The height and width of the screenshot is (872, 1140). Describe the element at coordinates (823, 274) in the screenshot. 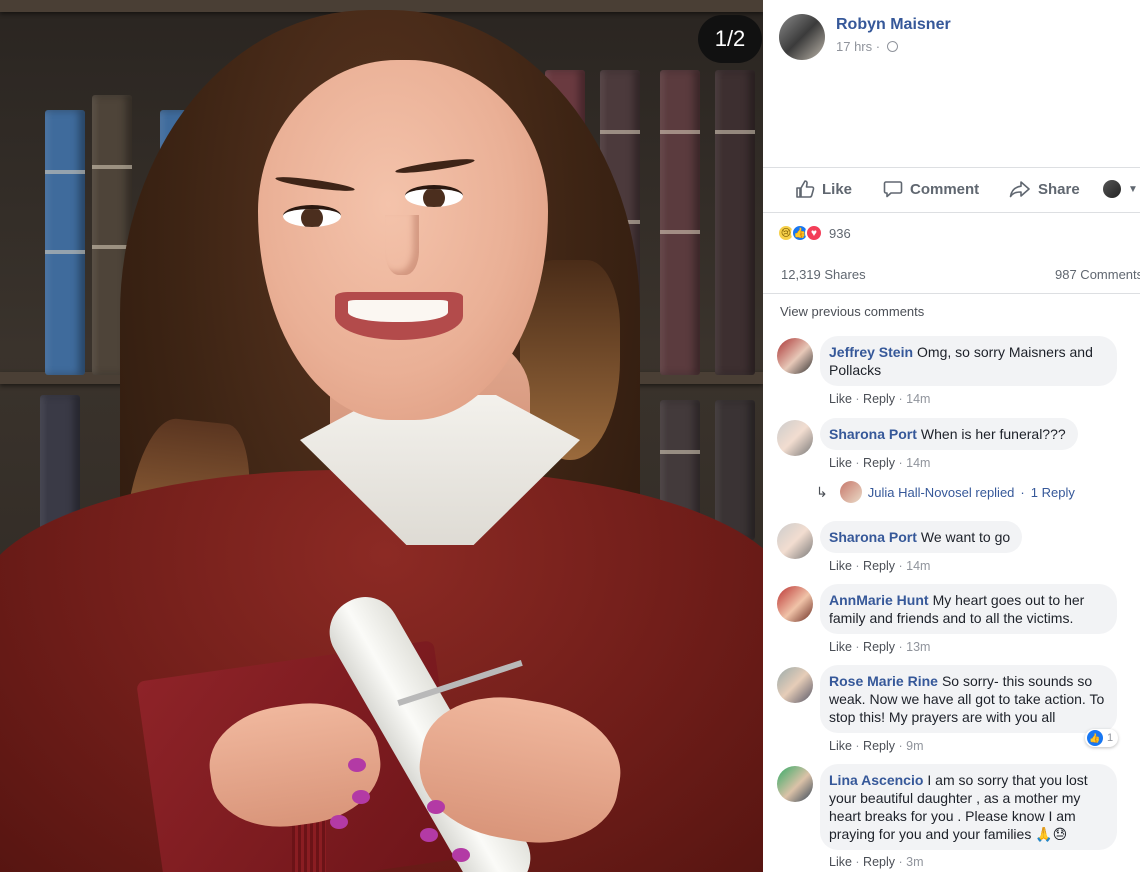

I see `shares-count: 12,319 Shares` at that location.